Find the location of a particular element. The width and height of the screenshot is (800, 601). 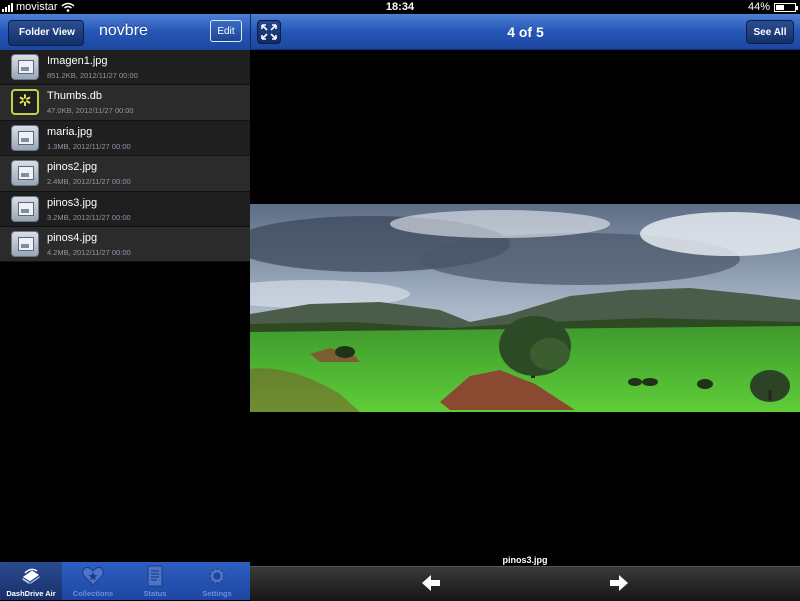

tab-status: Status is located at coordinates (155, 581).